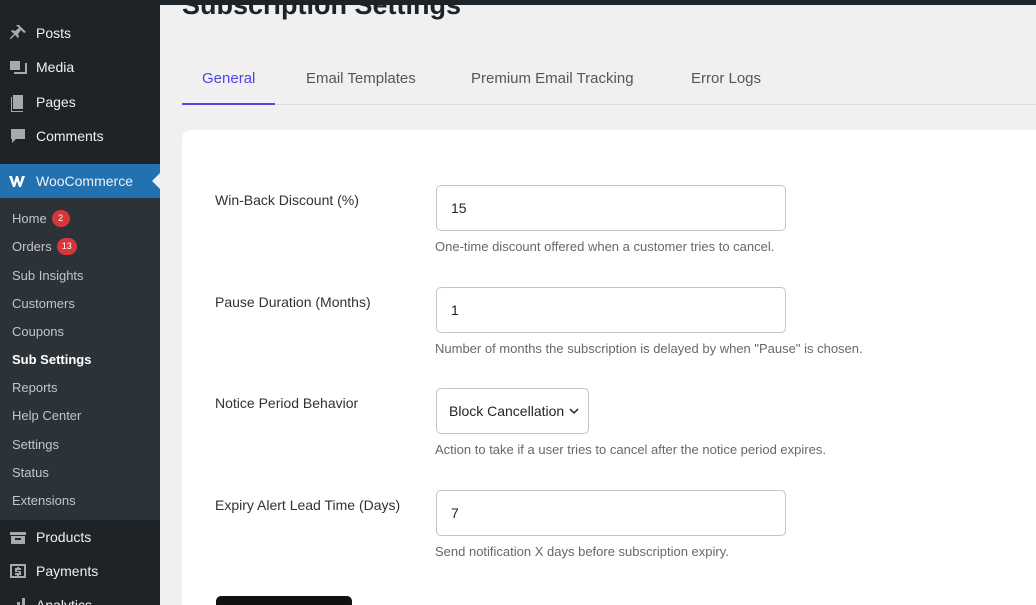 The image size is (1036, 605). What do you see at coordinates (80, 67) in the screenshot?
I see `sidebar-item-media: Media` at bounding box center [80, 67].